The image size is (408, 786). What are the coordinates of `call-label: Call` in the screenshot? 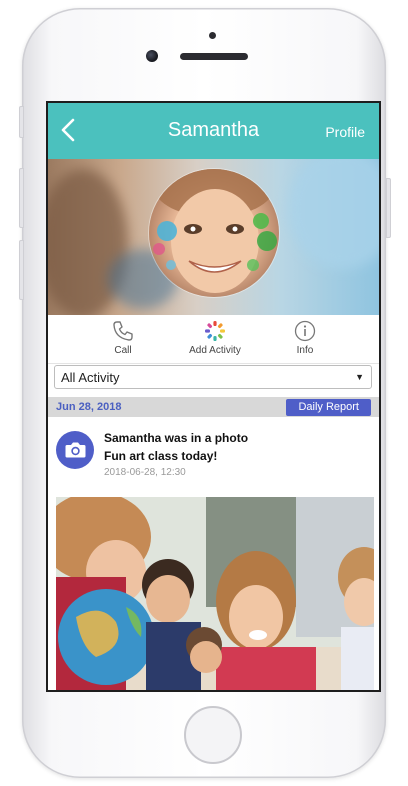 It's located at (123, 350).